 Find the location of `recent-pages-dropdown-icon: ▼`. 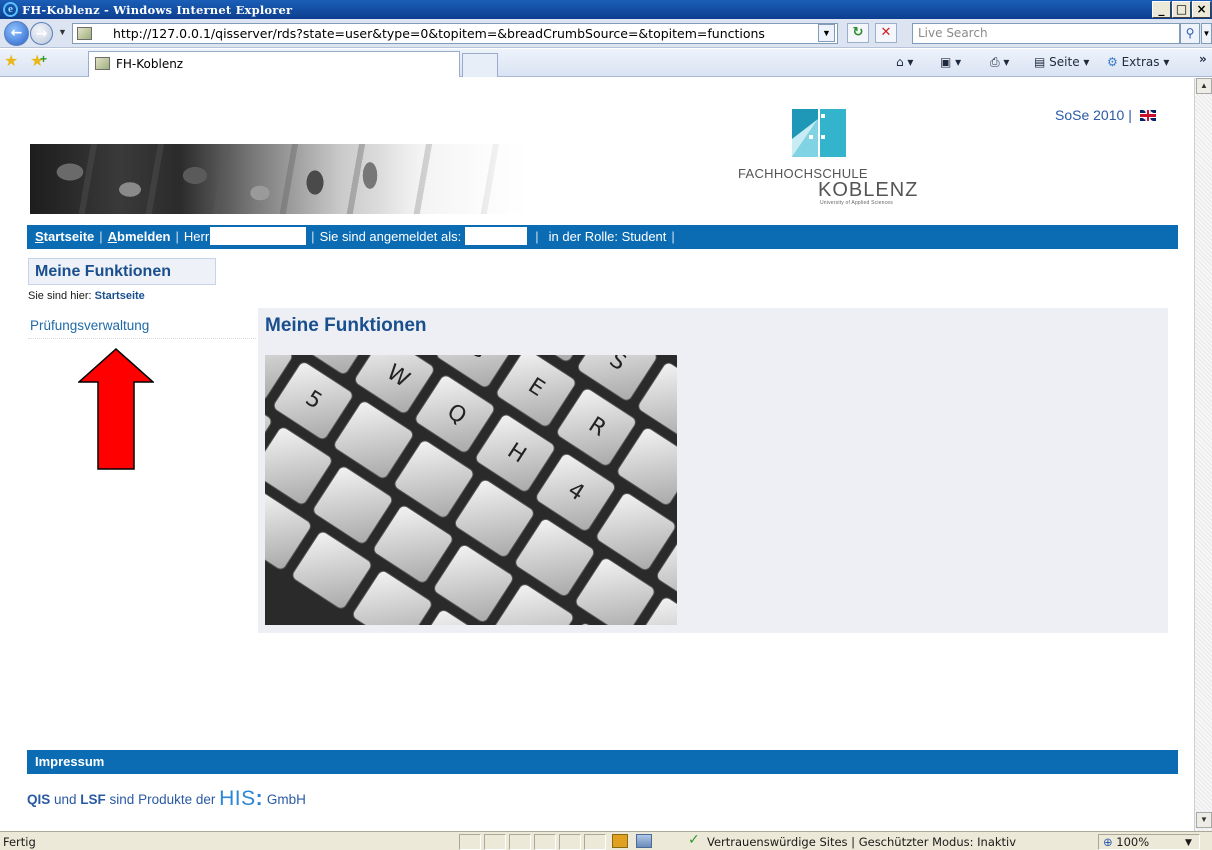

recent-pages-dropdown-icon: ▼ is located at coordinates (62, 32).